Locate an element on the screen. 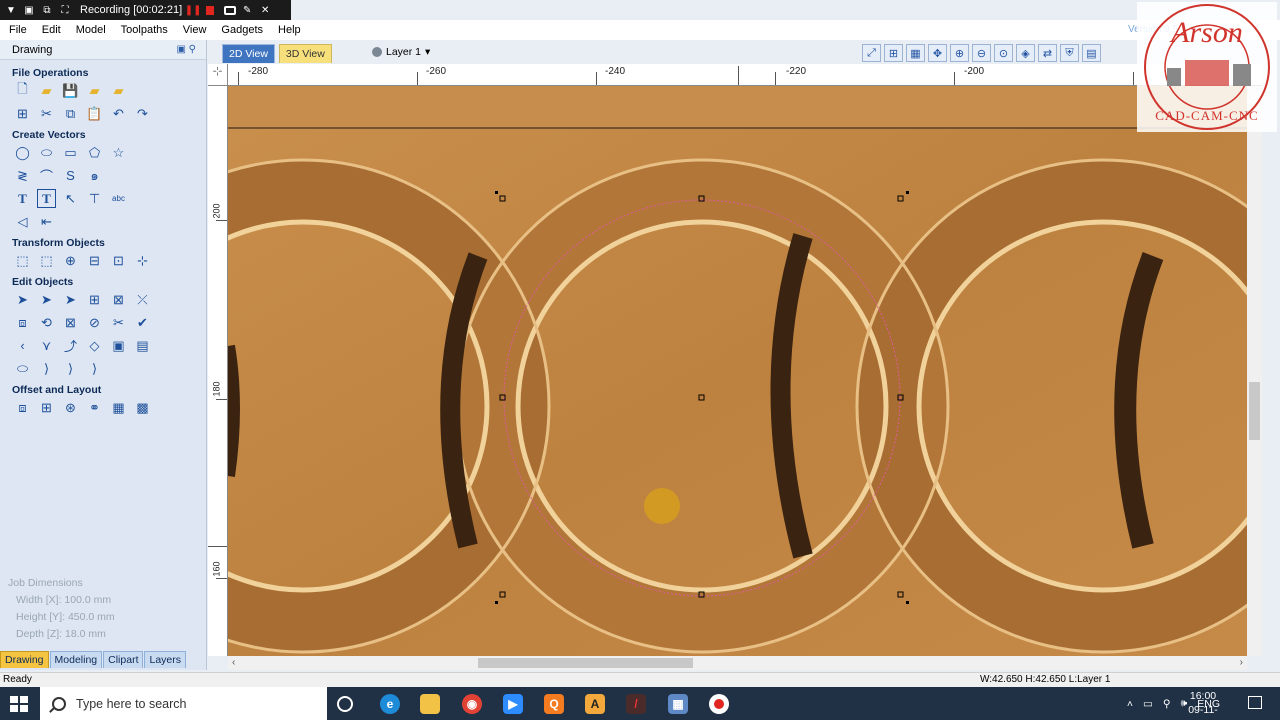 This screenshot has height=720, width=1280. zoom-extents-icon: ⤢ is located at coordinates (871, 53).